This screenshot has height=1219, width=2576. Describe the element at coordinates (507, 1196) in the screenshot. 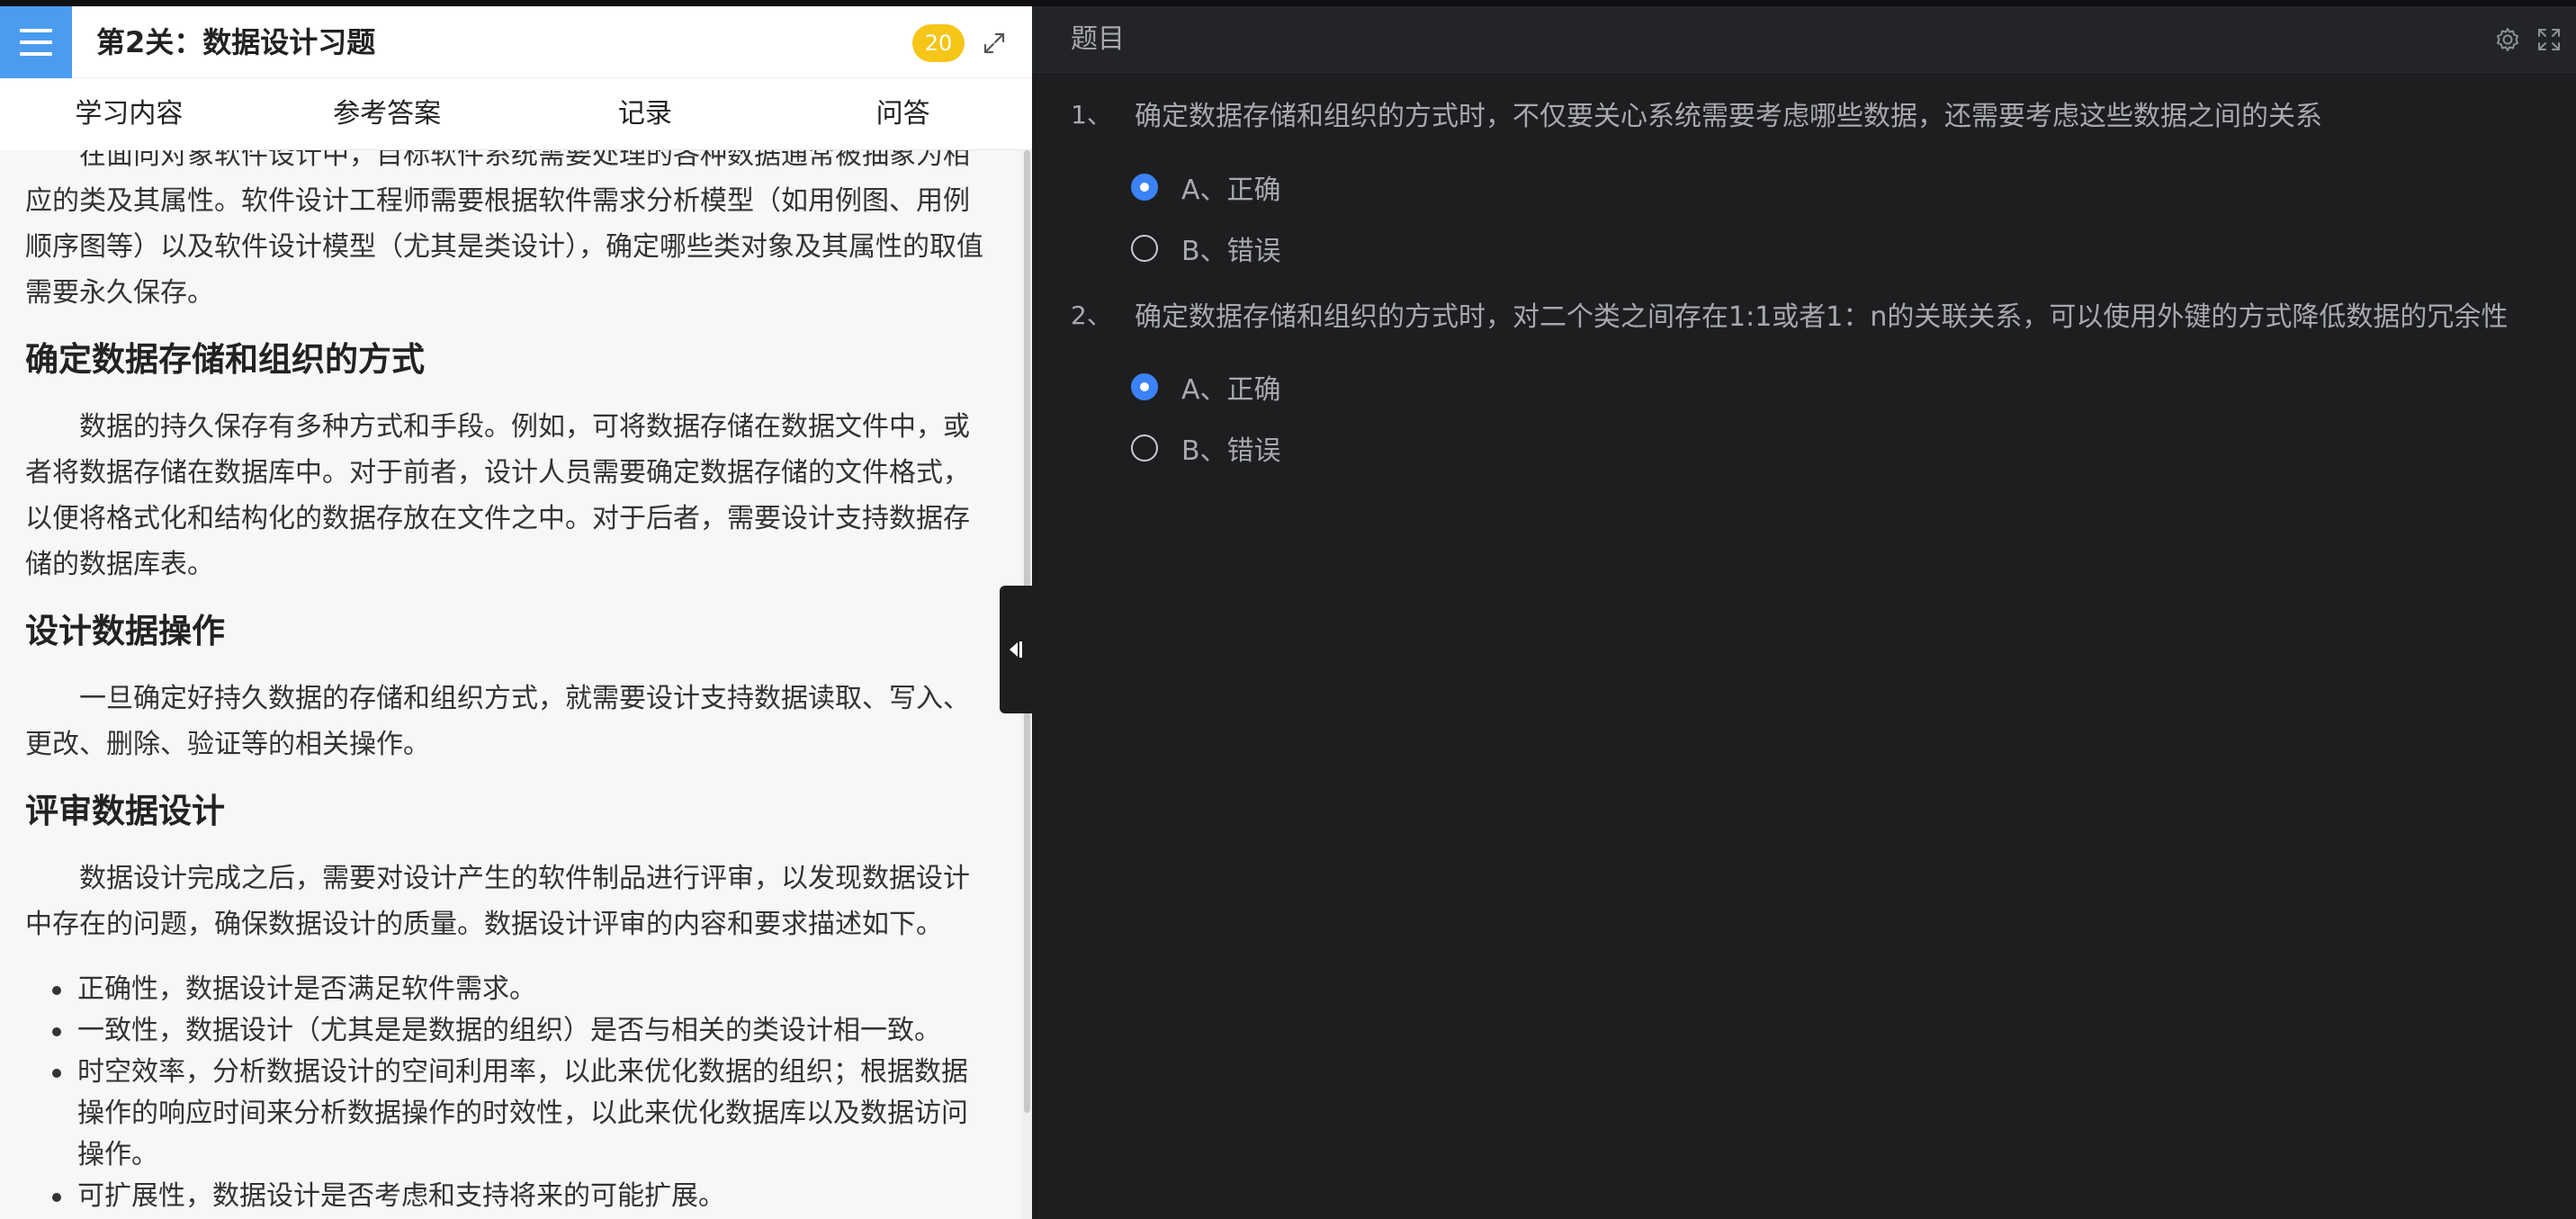

I see `list-item: 可扩展性，数据设计是否考虑和支持将来的可能扩展。` at that location.